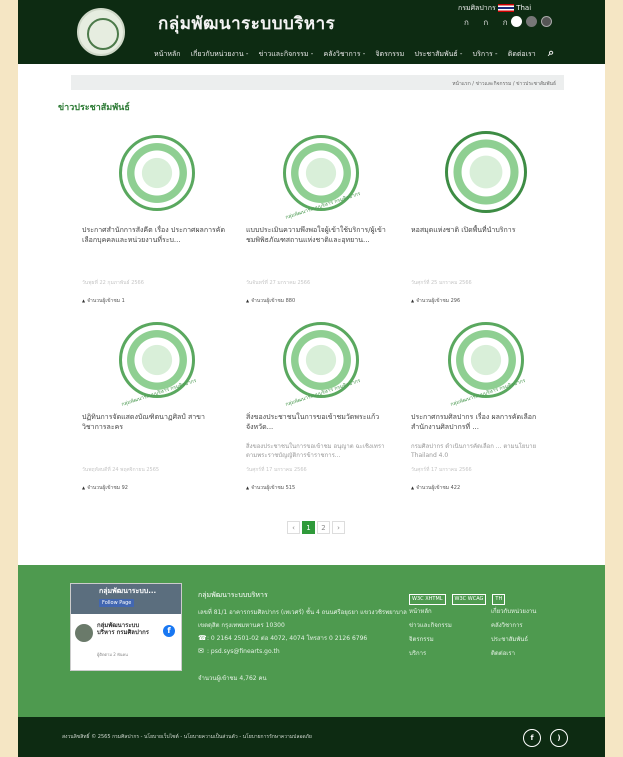  What do you see at coordinates (233, 595) in the screenshot?
I see `footer-org-name: กลุ่มพัฒนาระบบบริหาร` at bounding box center [233, 595].